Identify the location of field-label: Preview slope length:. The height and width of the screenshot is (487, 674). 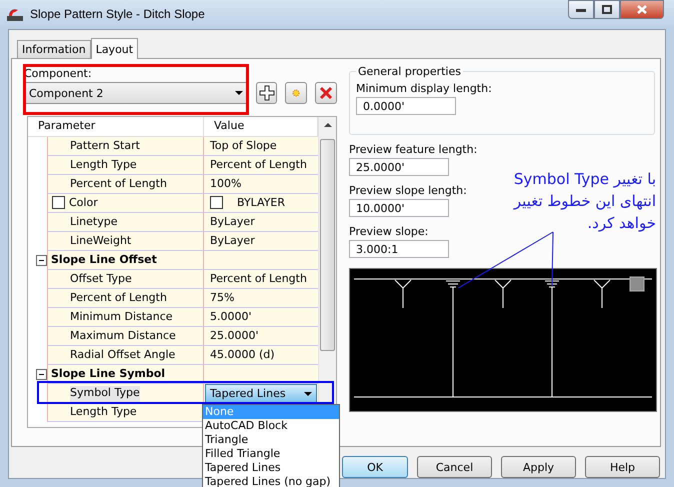
(408, 190).